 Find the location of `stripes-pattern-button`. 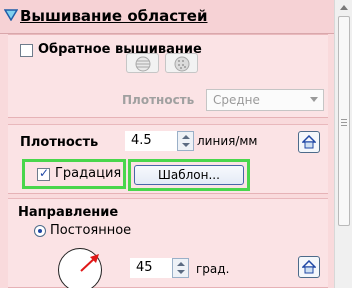

stripes-pattern-button is located at coordinates (142, 63).